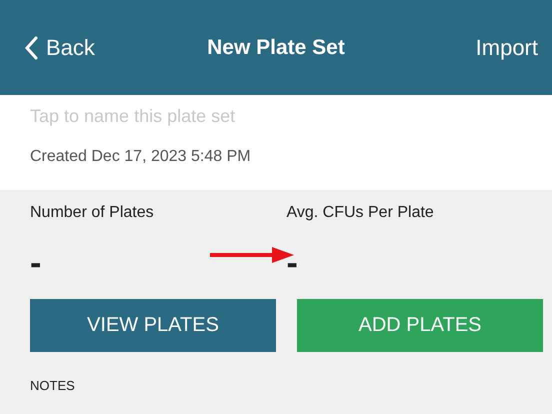 The image size is (552, 414). What do you see at coordinates (153, 325) in the screenshot?
I see `action-button: VIEW PLATES` at bounding box center [153, 325].